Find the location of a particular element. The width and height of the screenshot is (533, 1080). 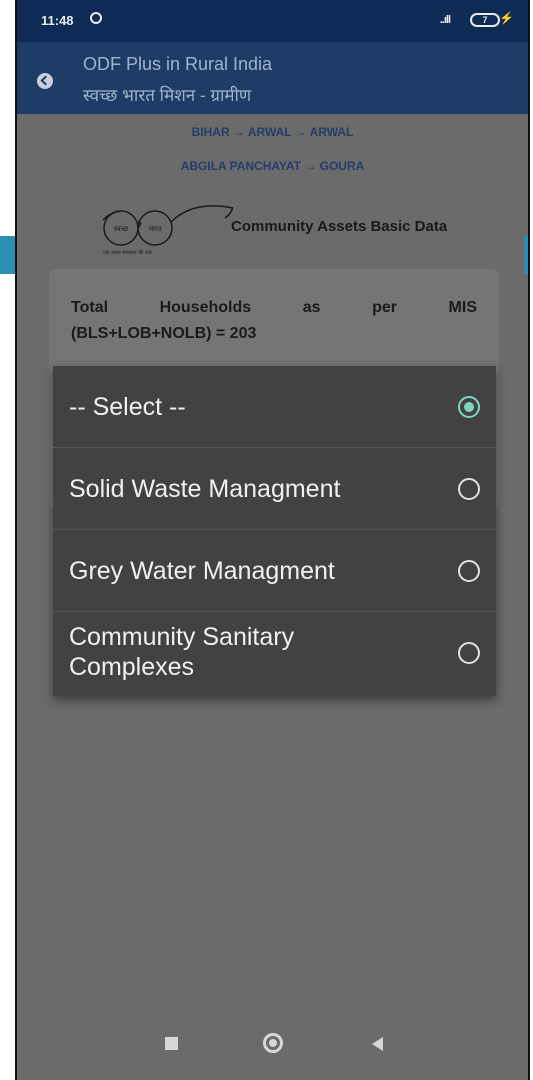

app-title: ODF Plus in Rural India is located at coordinates (178, 64).